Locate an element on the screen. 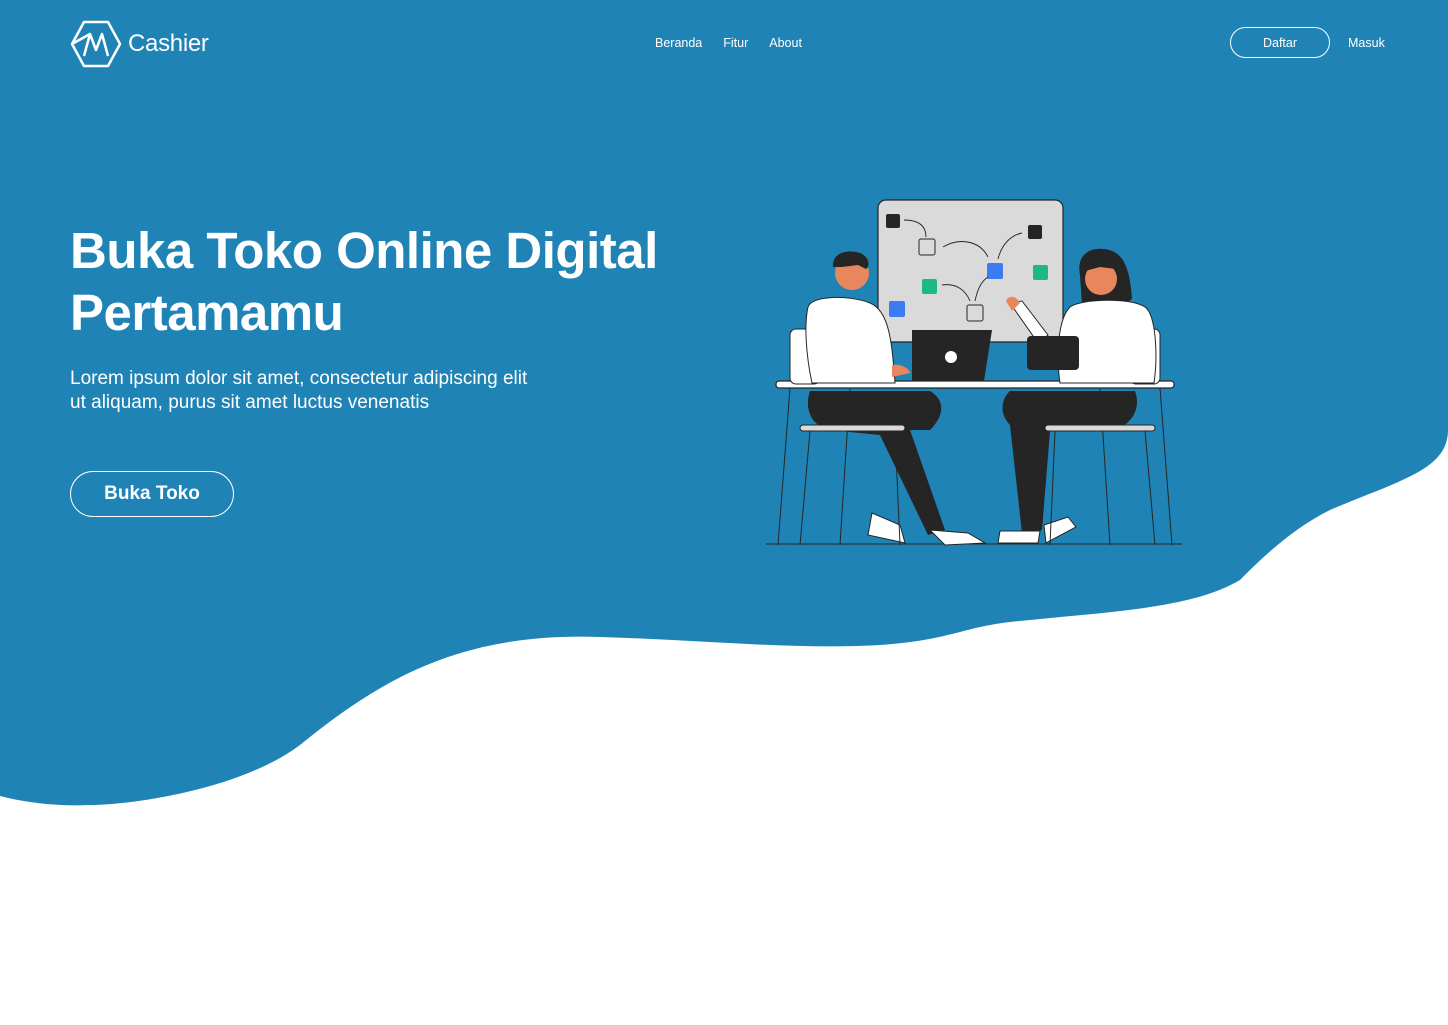 This screenshot has height=1025, width=1448. open-store-button: Buka Toko is located at coordinates (152, 494).